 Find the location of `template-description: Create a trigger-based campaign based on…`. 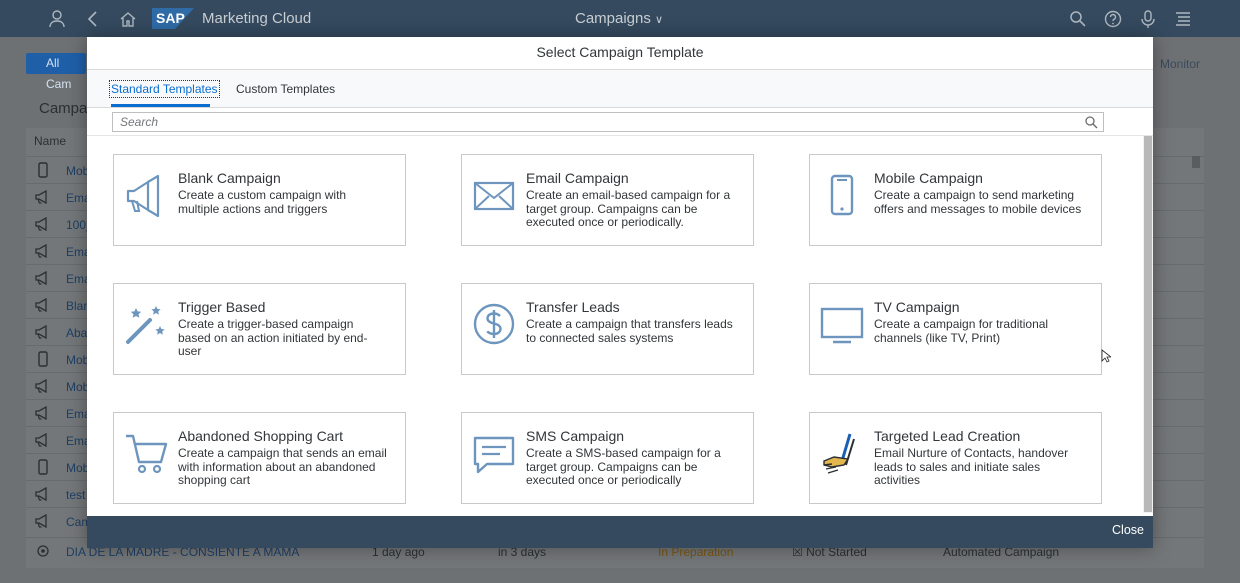

template-description: Create a trigger-based campaign based on… is located at coordinates (273, 337).